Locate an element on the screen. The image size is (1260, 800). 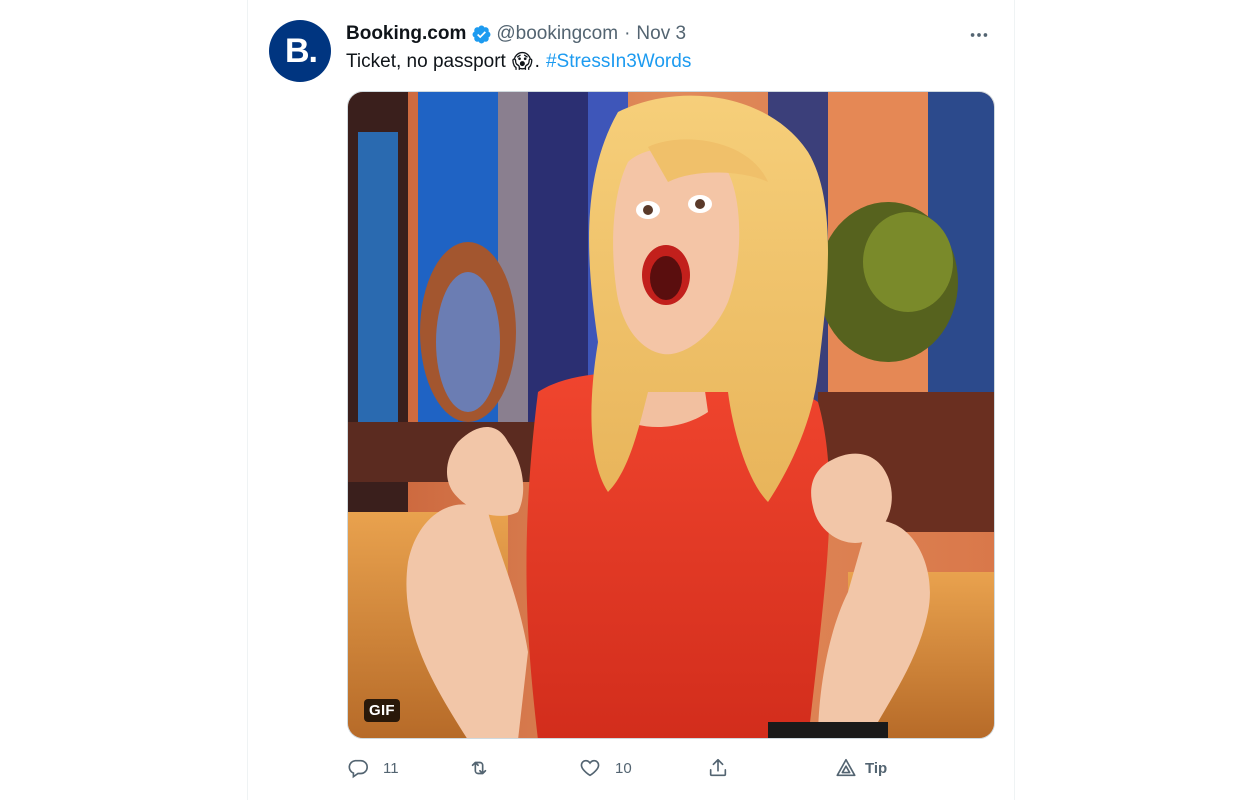
avatar-logo-text: B. is located at coordinates (301, 50).